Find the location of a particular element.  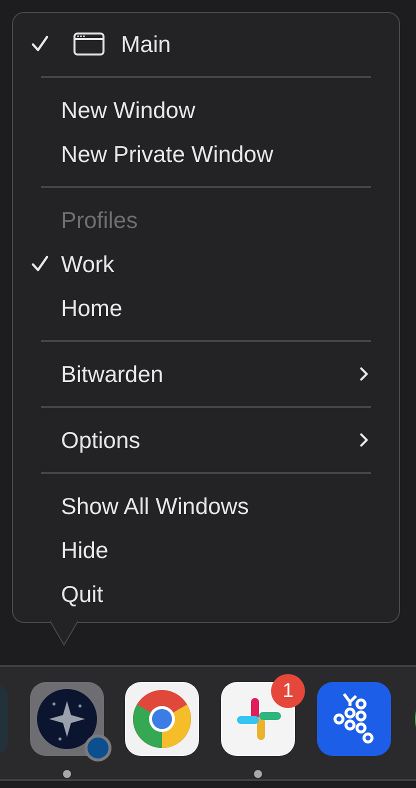

menu-item: New Window is located at coordinates (206, 110).